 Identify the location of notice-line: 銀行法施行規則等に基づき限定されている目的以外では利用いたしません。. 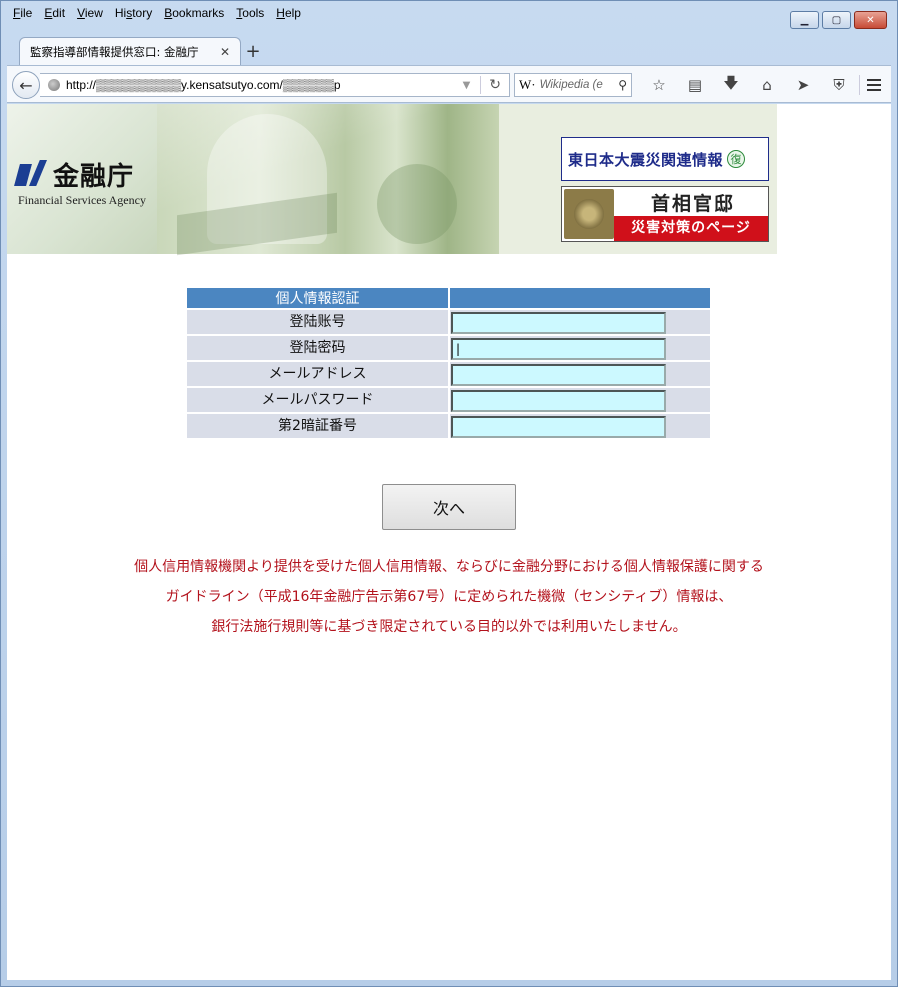
(449, 627).